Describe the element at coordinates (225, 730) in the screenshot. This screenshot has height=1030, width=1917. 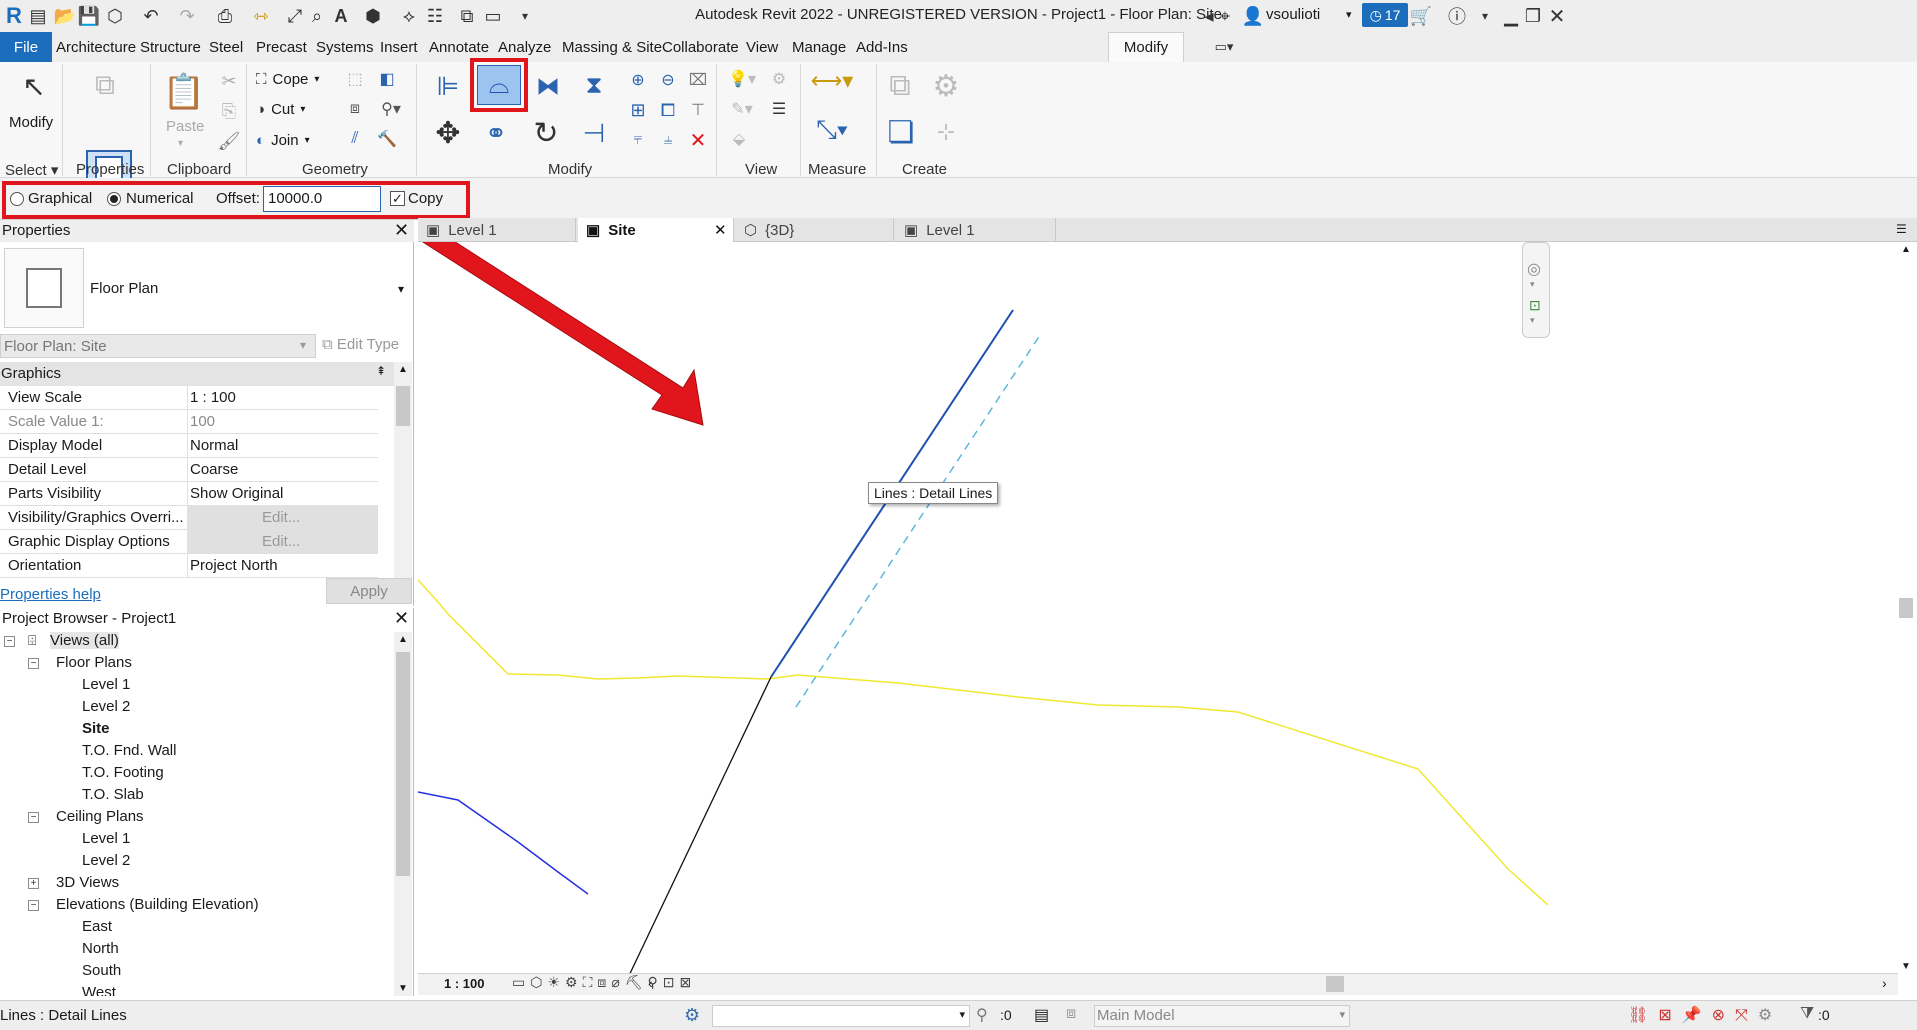
I see `tree-item: Site` at that location.